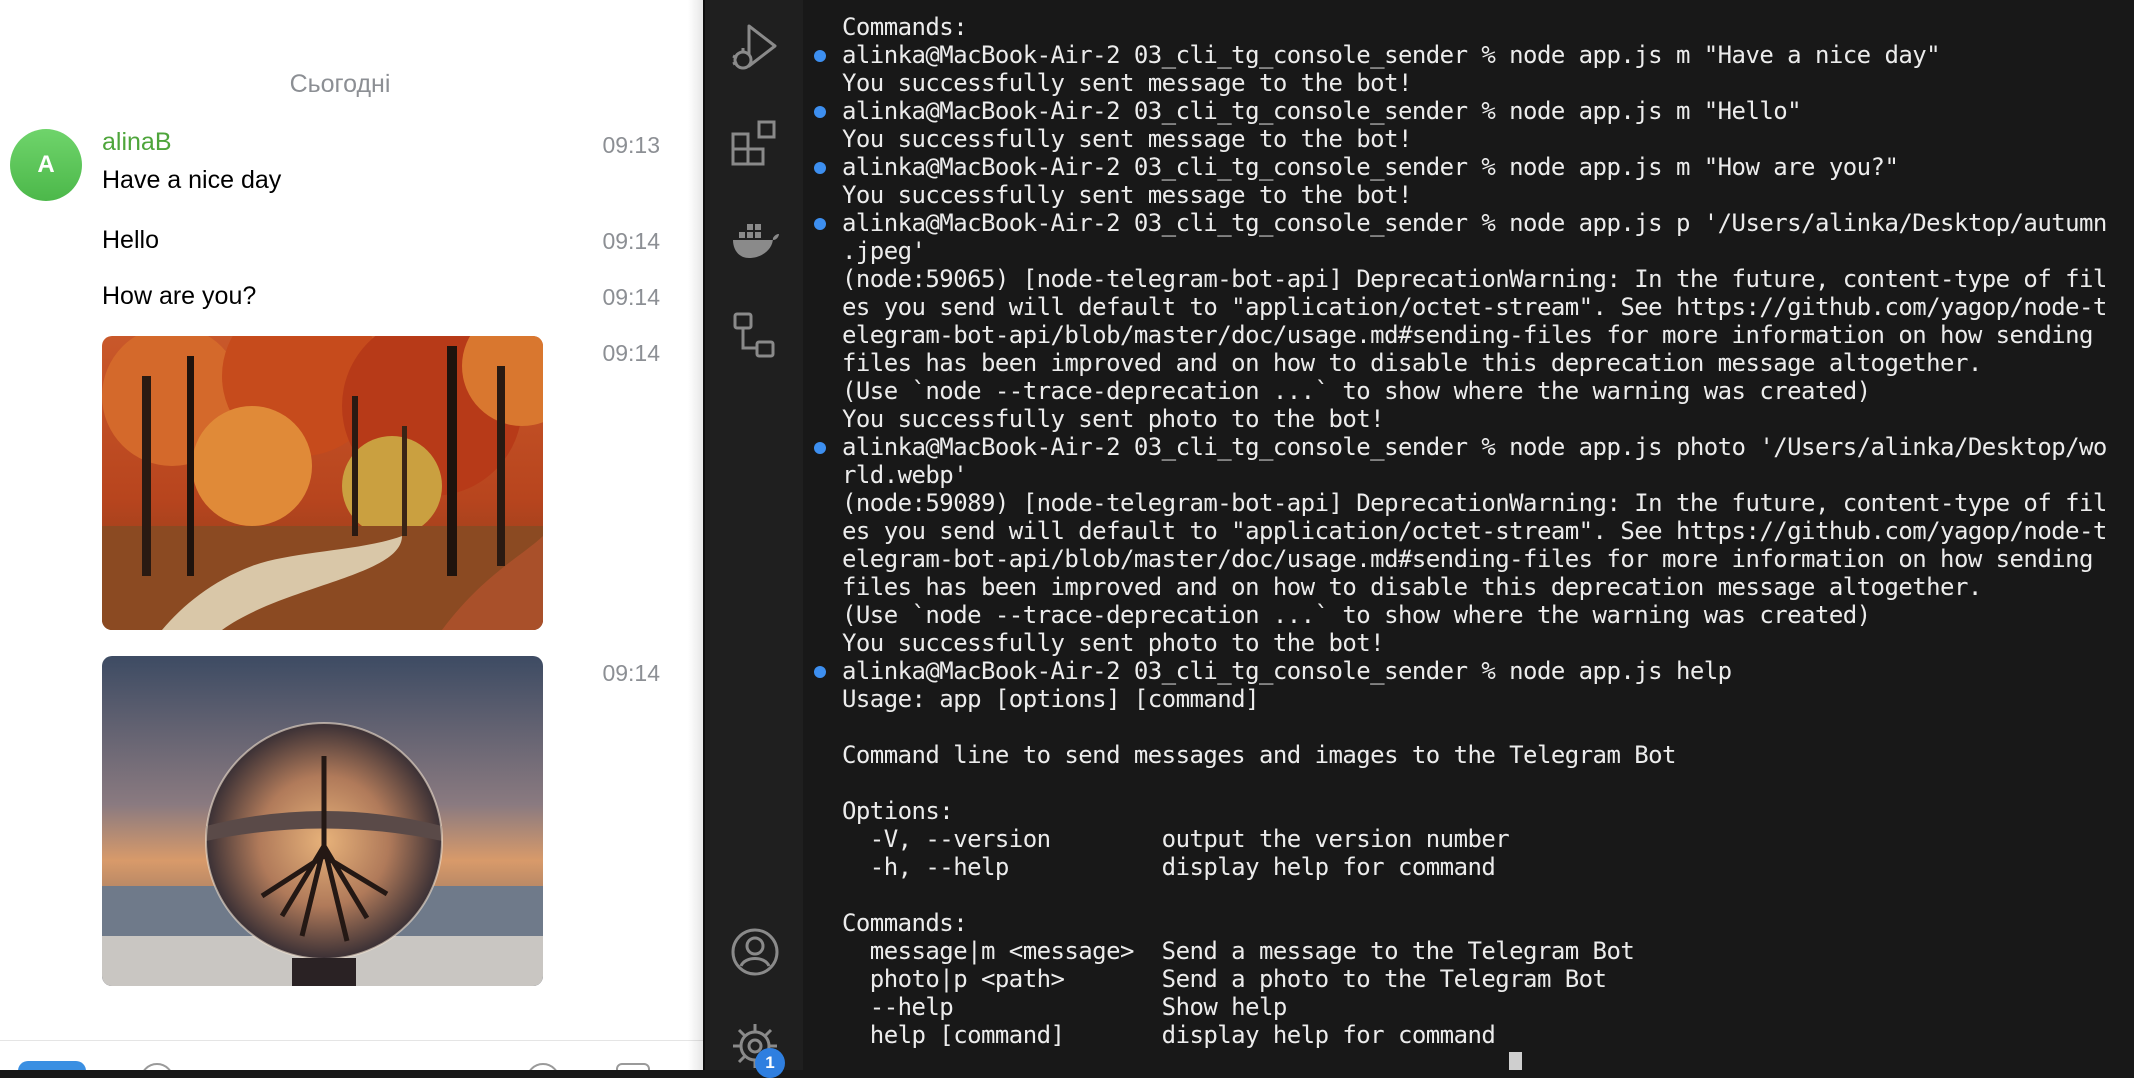 The width and height of the screenshot is (2134, 1078). What do you see at coordinates (1455, 419) in the screenshot?
I see `terminal-output-line: You successfully sent photo to the bot!` at bounding box center [1455, 419].